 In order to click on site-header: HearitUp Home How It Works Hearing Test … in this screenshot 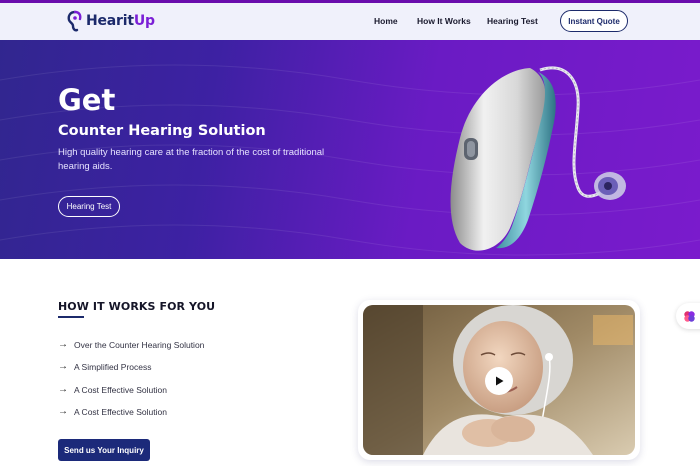, I will do `click(350, 21)`.